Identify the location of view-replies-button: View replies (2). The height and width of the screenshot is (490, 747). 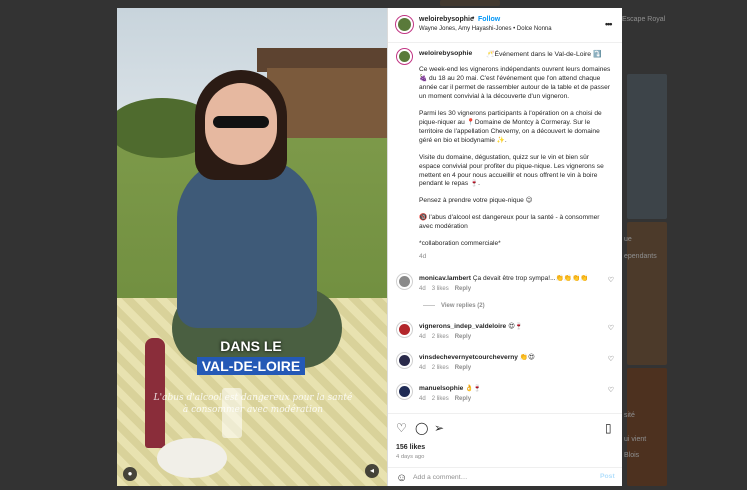
(454, 306).